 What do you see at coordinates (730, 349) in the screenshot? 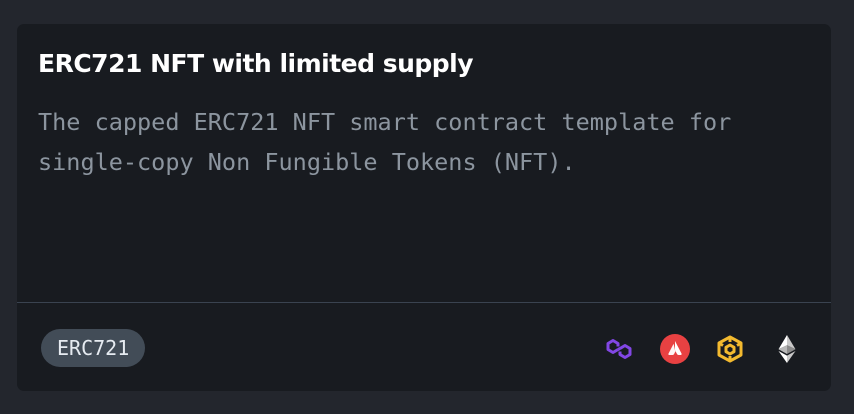
I see `bnb-icon` at bounding box center [730, 349].